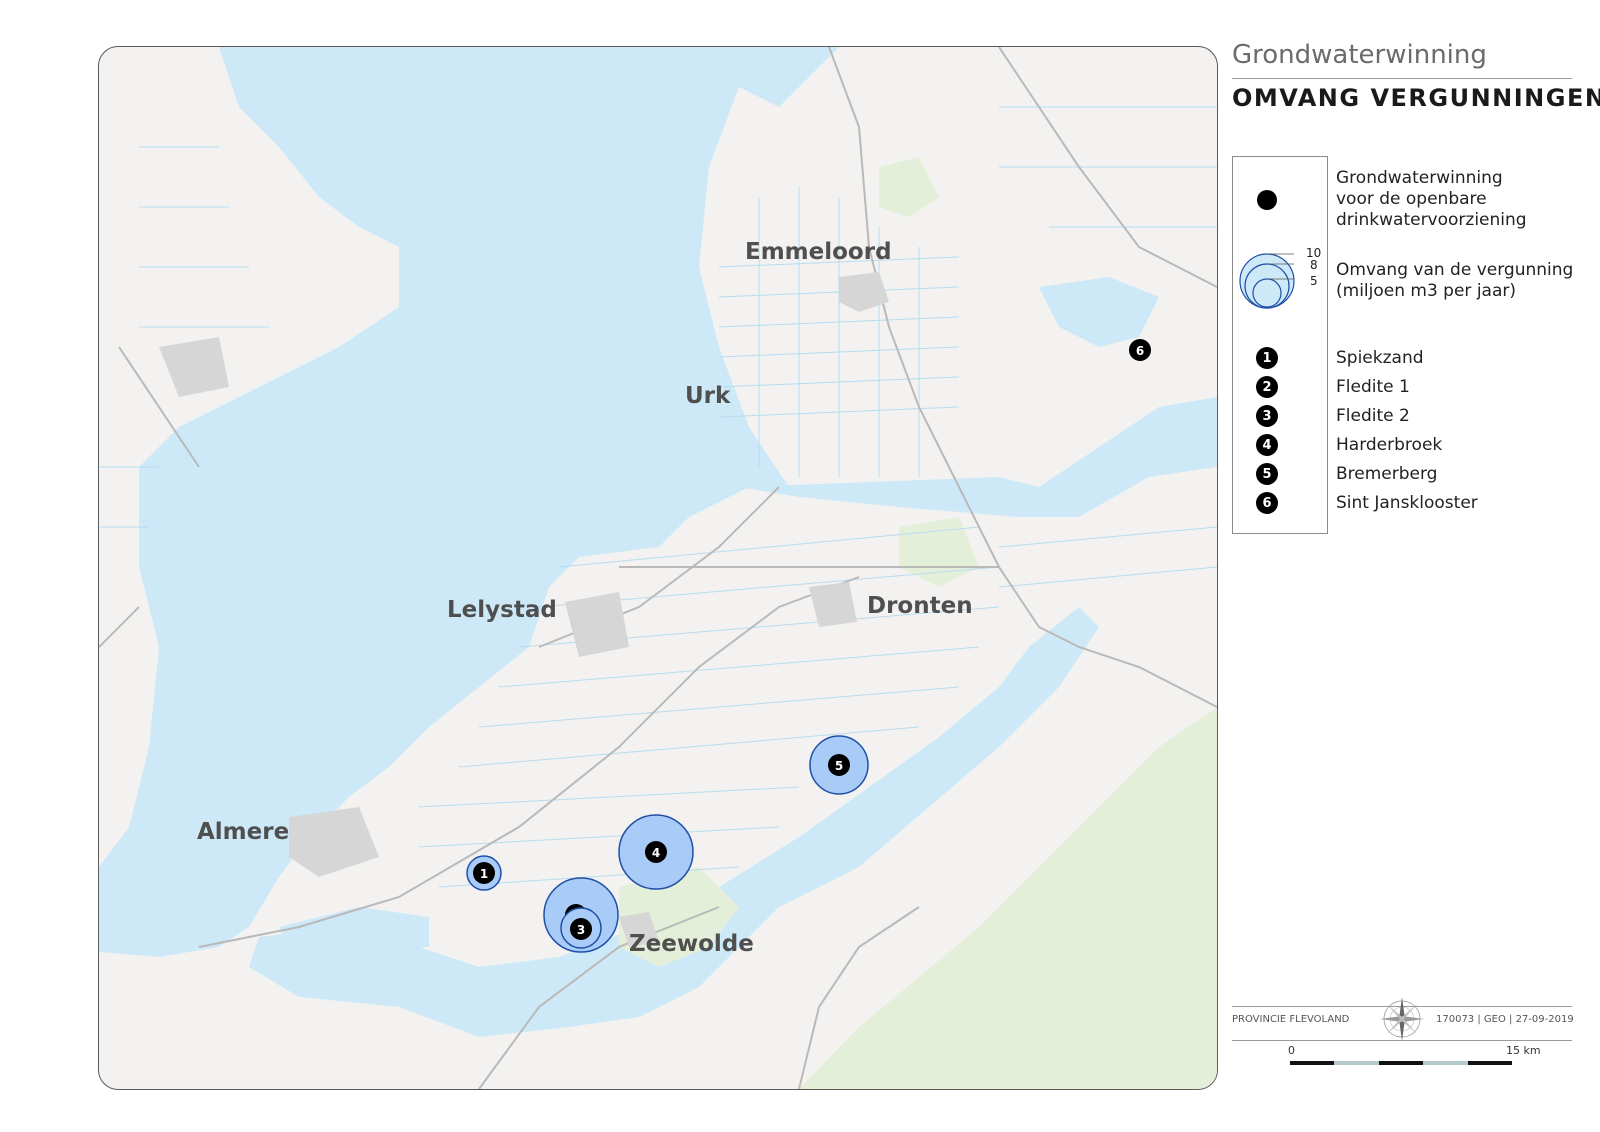  What do you see at coordinates (1291, 1050) in the screenshot?
I see `scale-label-start: 0` at bounding box center [1291, 1050].